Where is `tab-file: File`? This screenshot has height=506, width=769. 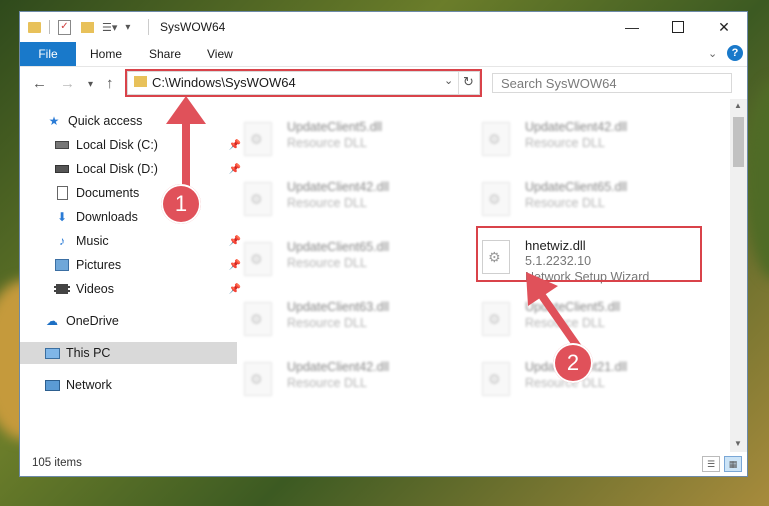 tab-file: File is located at coordinates (48, 54).